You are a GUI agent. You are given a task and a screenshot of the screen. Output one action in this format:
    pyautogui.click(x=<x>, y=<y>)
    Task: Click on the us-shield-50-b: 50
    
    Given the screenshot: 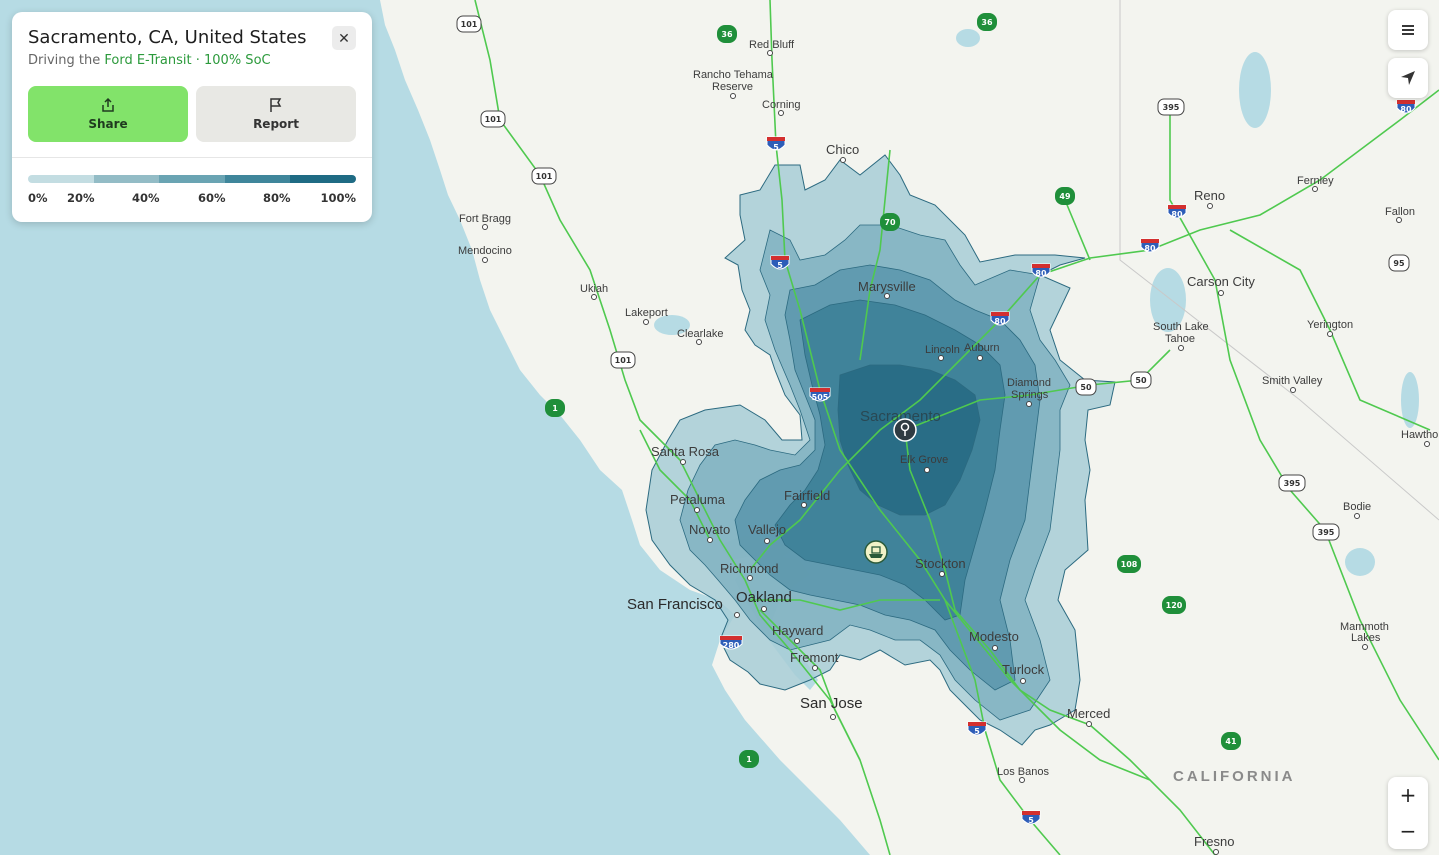 What is the action you would take?
    pyautogui.click(x=1141, y=380)
    